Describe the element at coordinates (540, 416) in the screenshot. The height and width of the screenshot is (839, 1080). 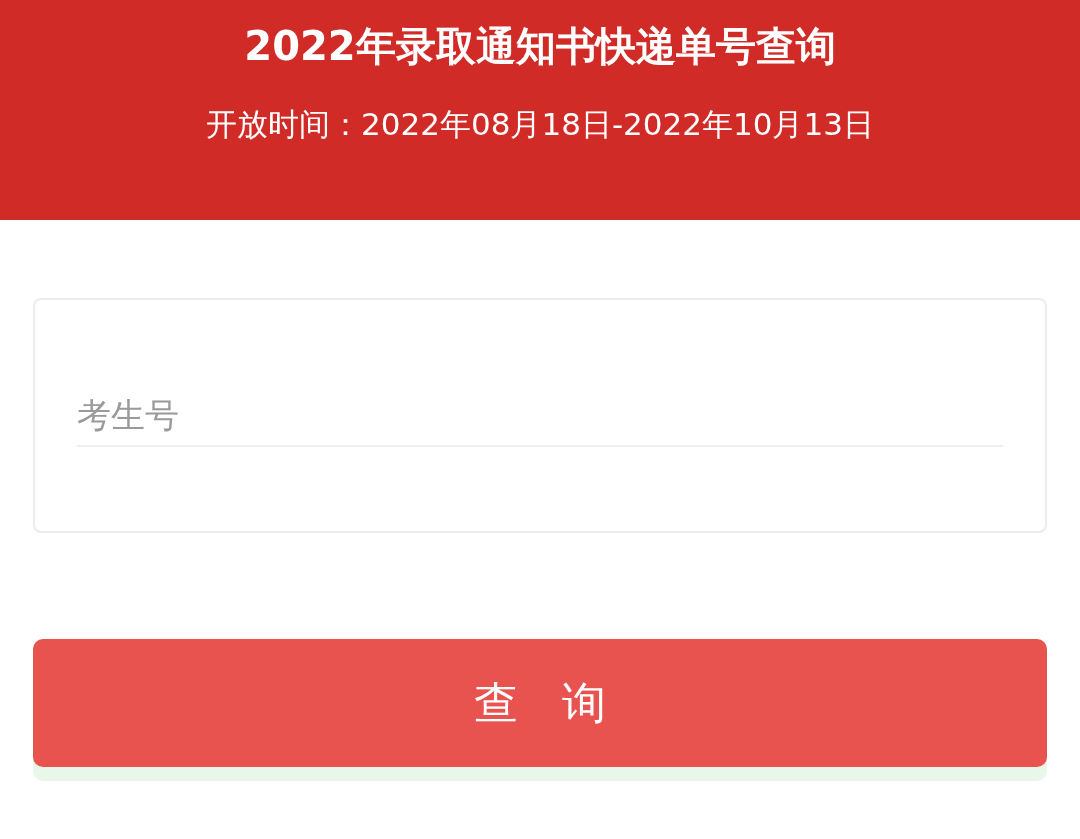
I see `candidate-number-field: 考生号` at that location.